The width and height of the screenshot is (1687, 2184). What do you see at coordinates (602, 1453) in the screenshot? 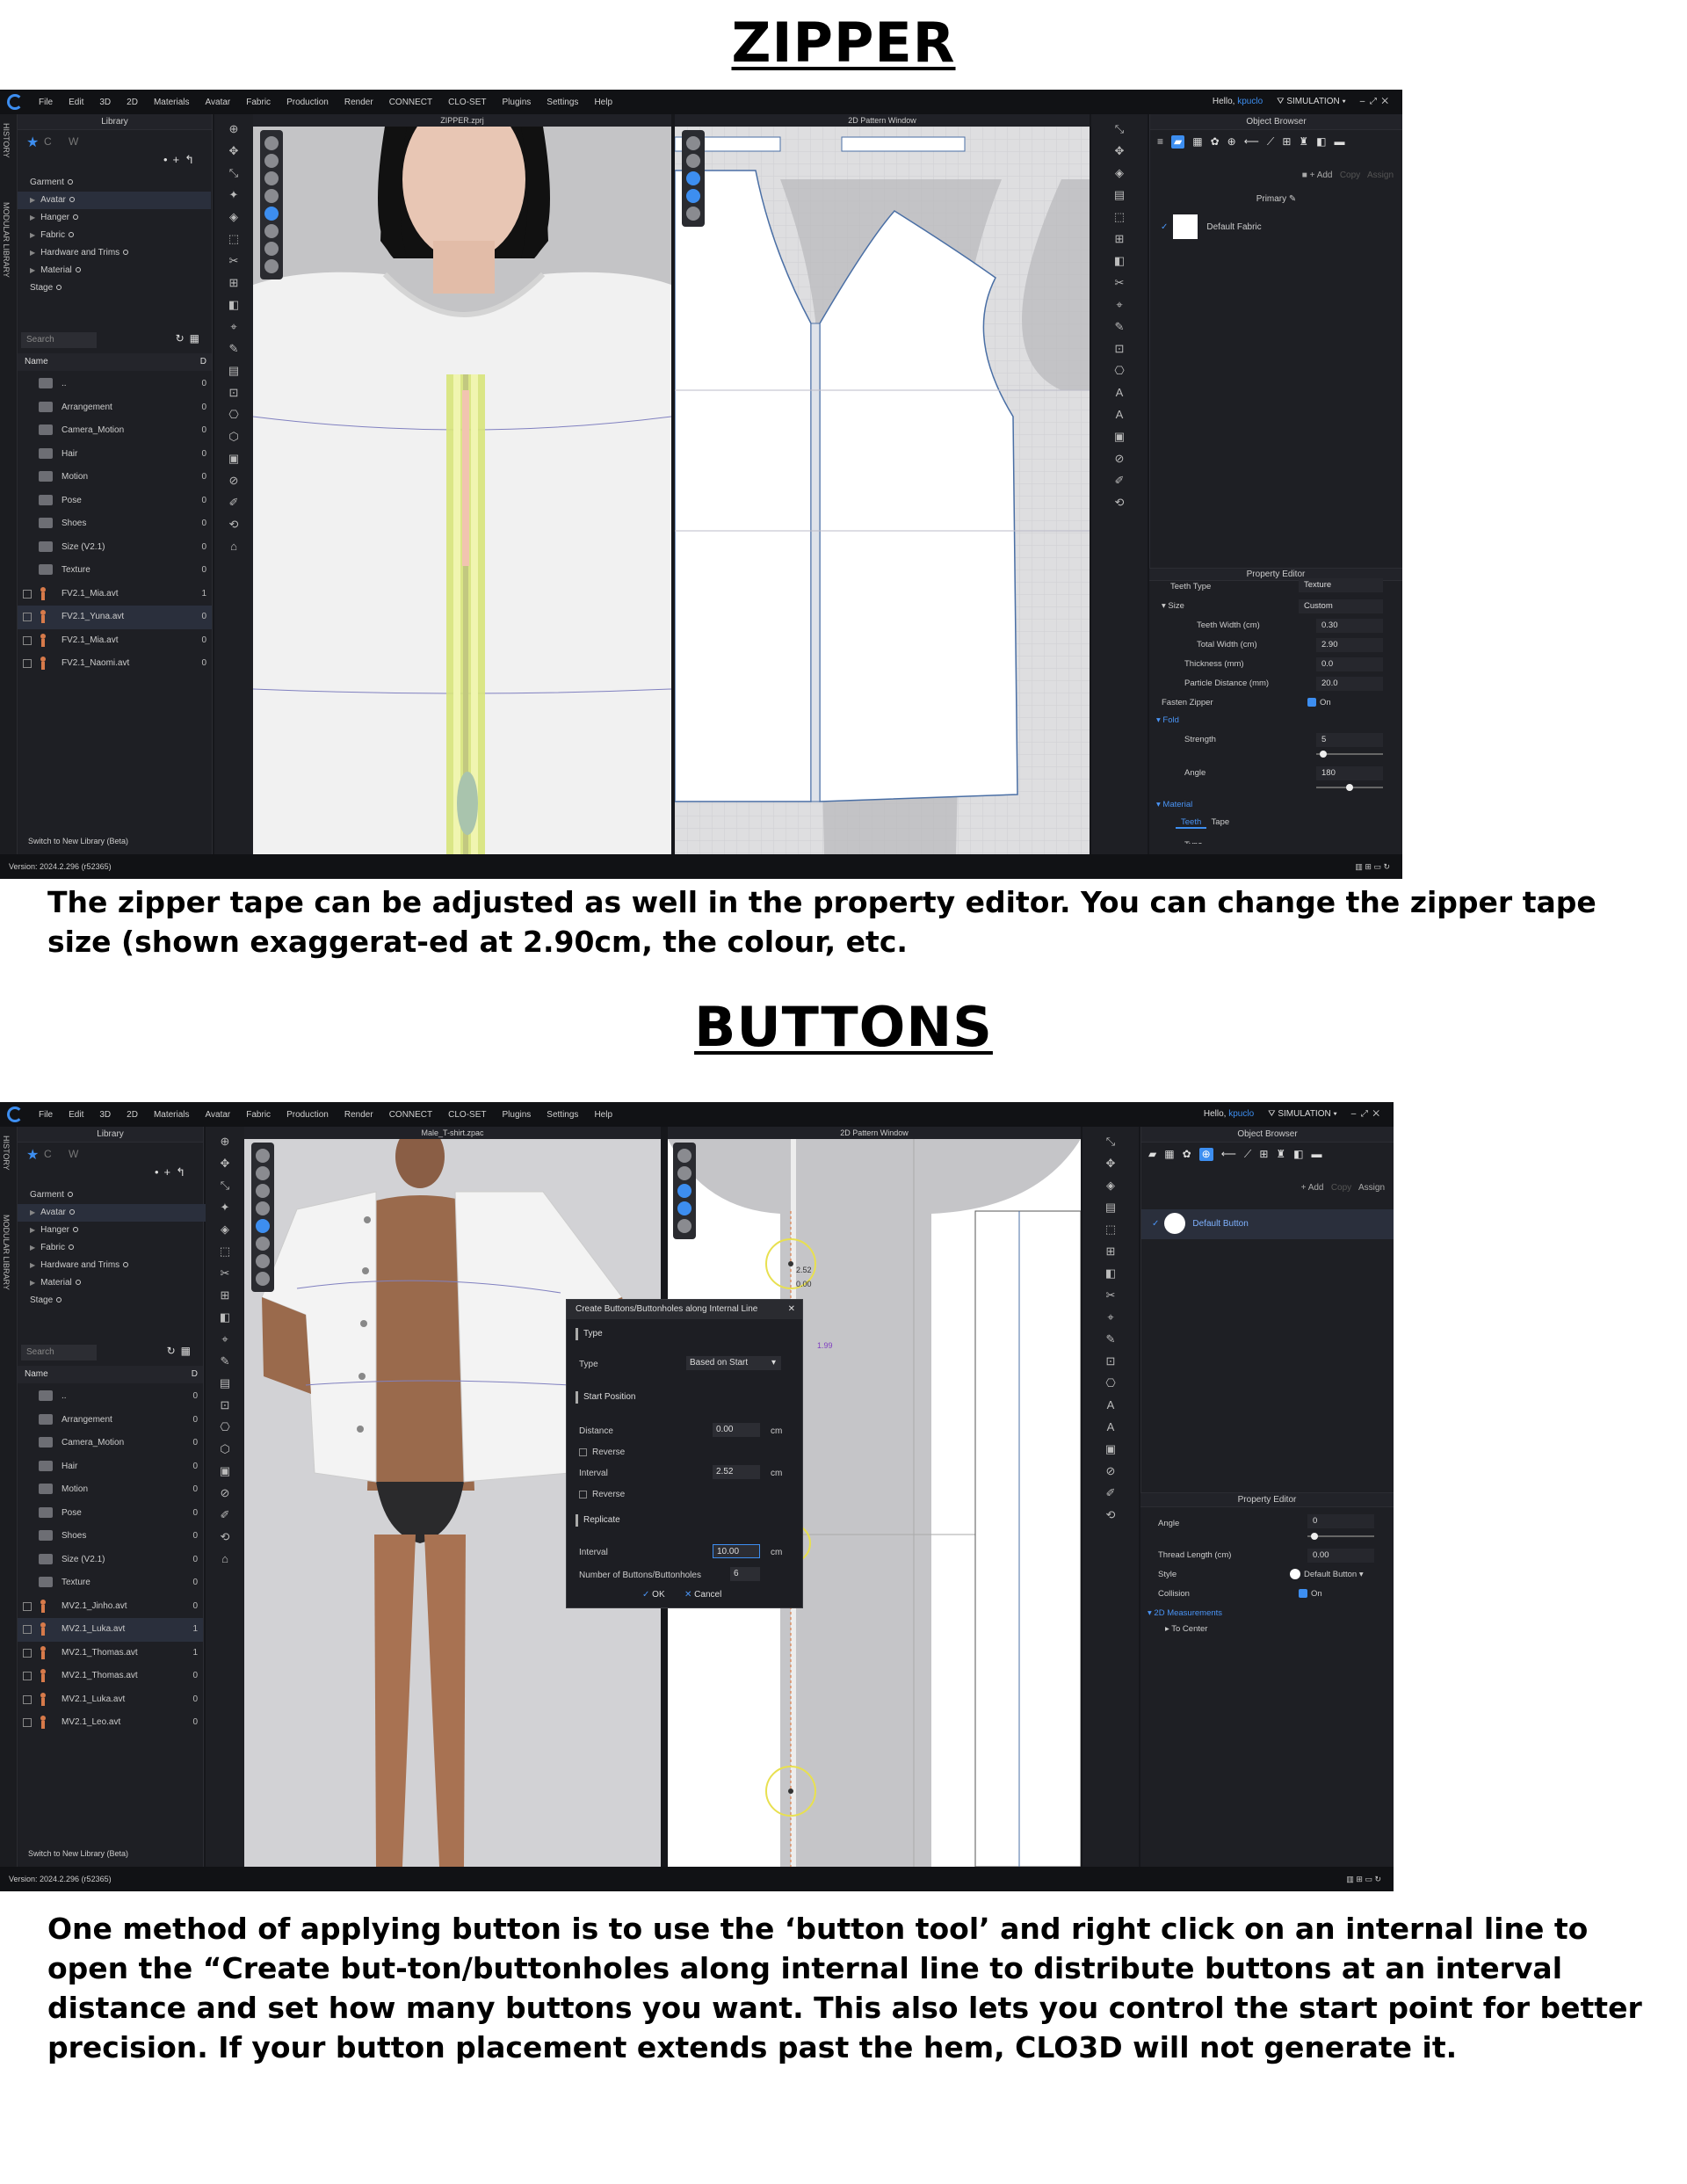
I see `reverse-checkbox-1: Reverse` at bounding box center [602, 1453].